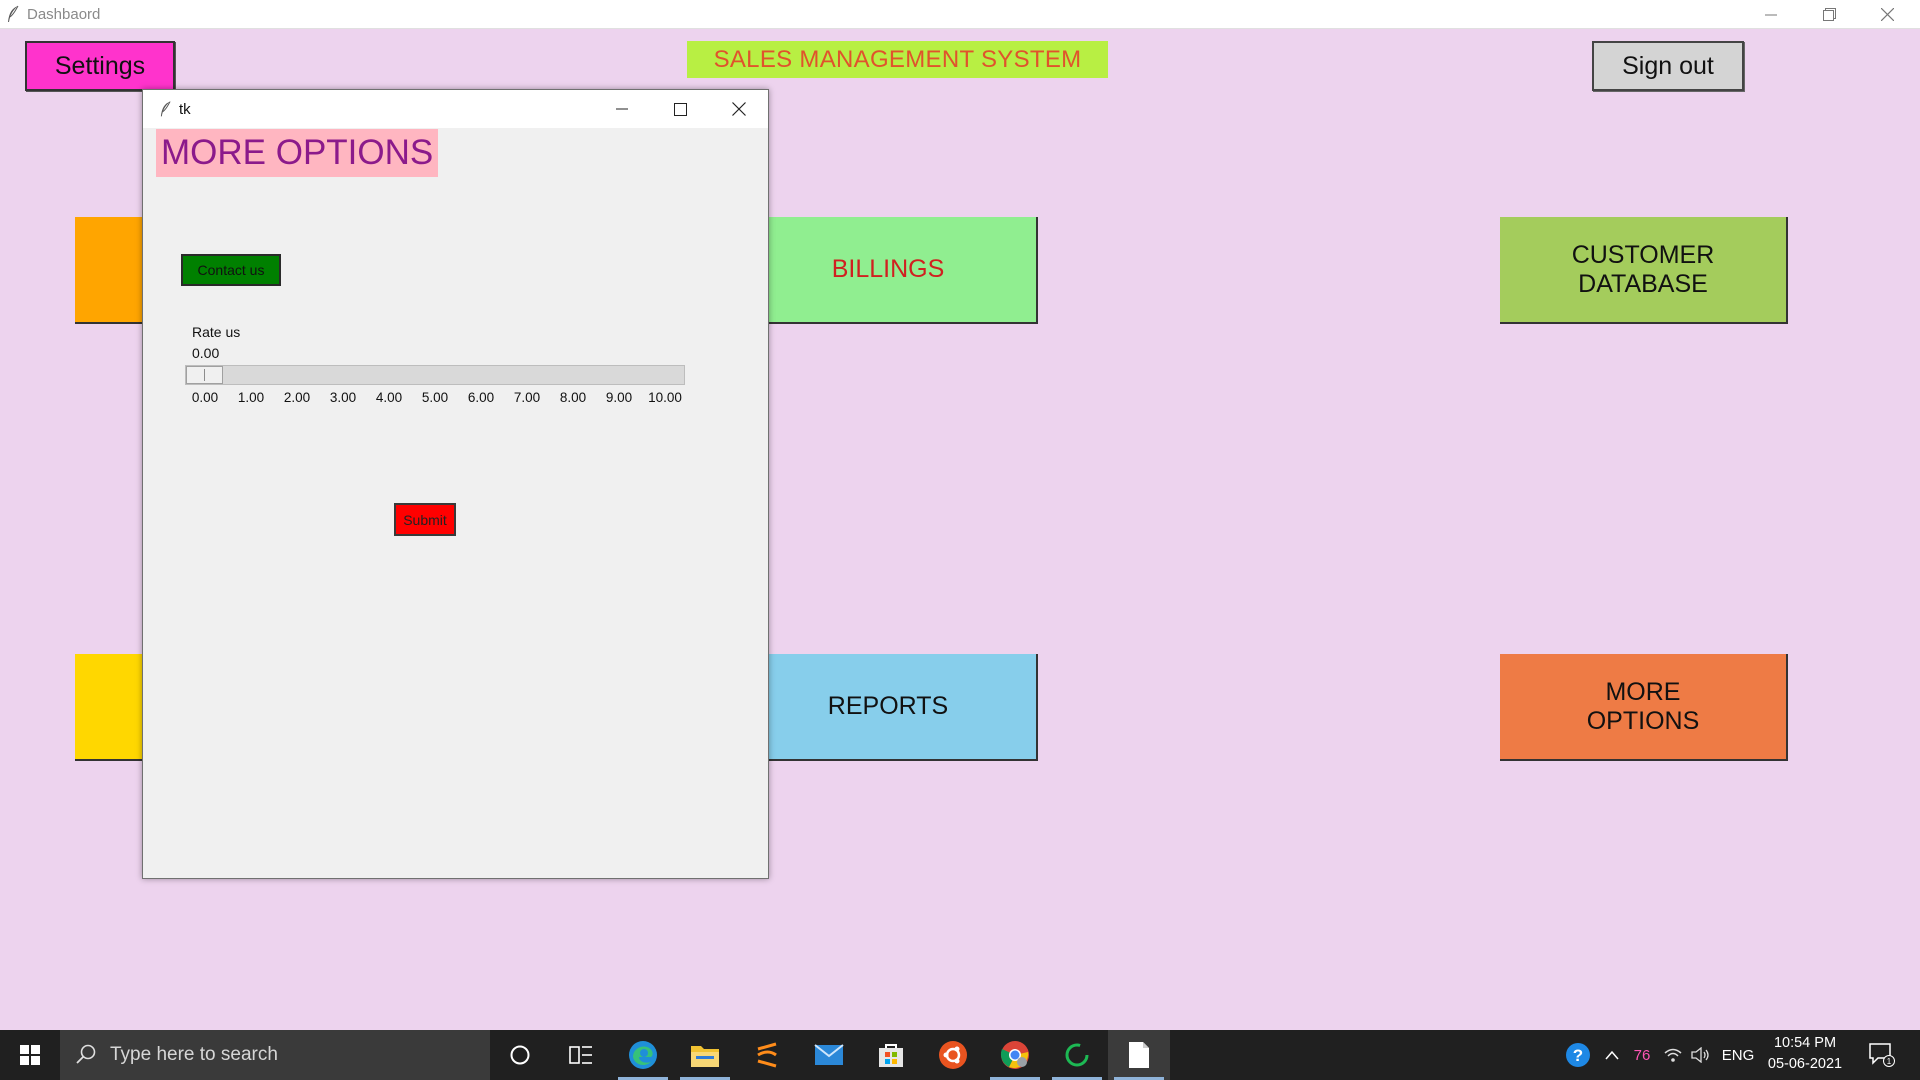 Image resolution: width=1920 pixels, height=1080 pixels. Describe the element at coordinates (425, 519) in the screenshot. I see `submit-button: Submit` at that location.